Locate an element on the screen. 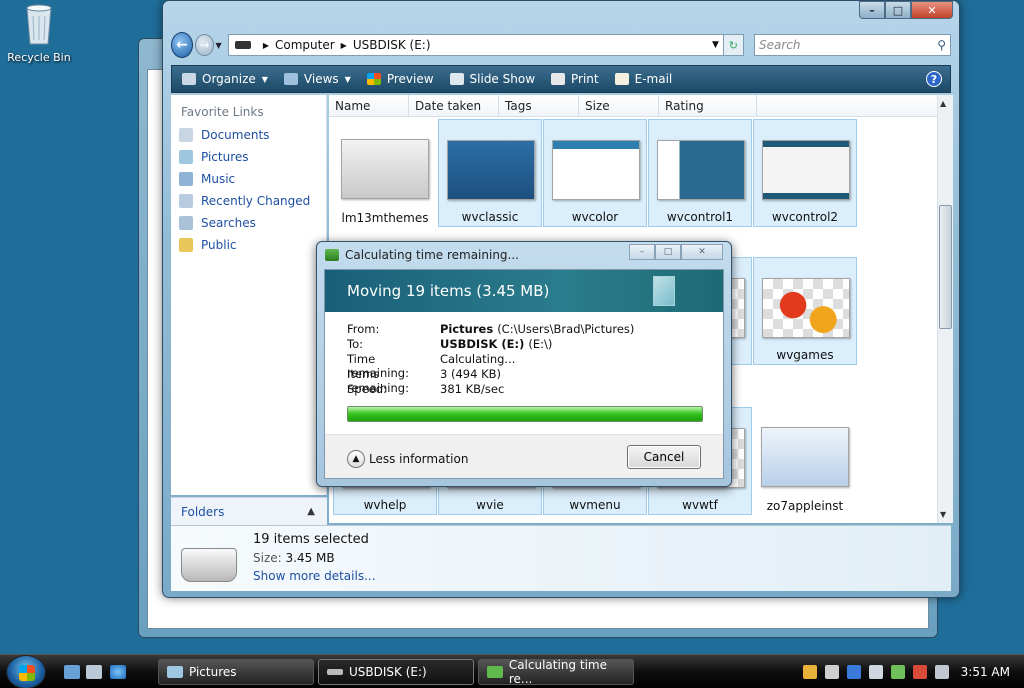  display-icon is located at coordinates (875, 672).